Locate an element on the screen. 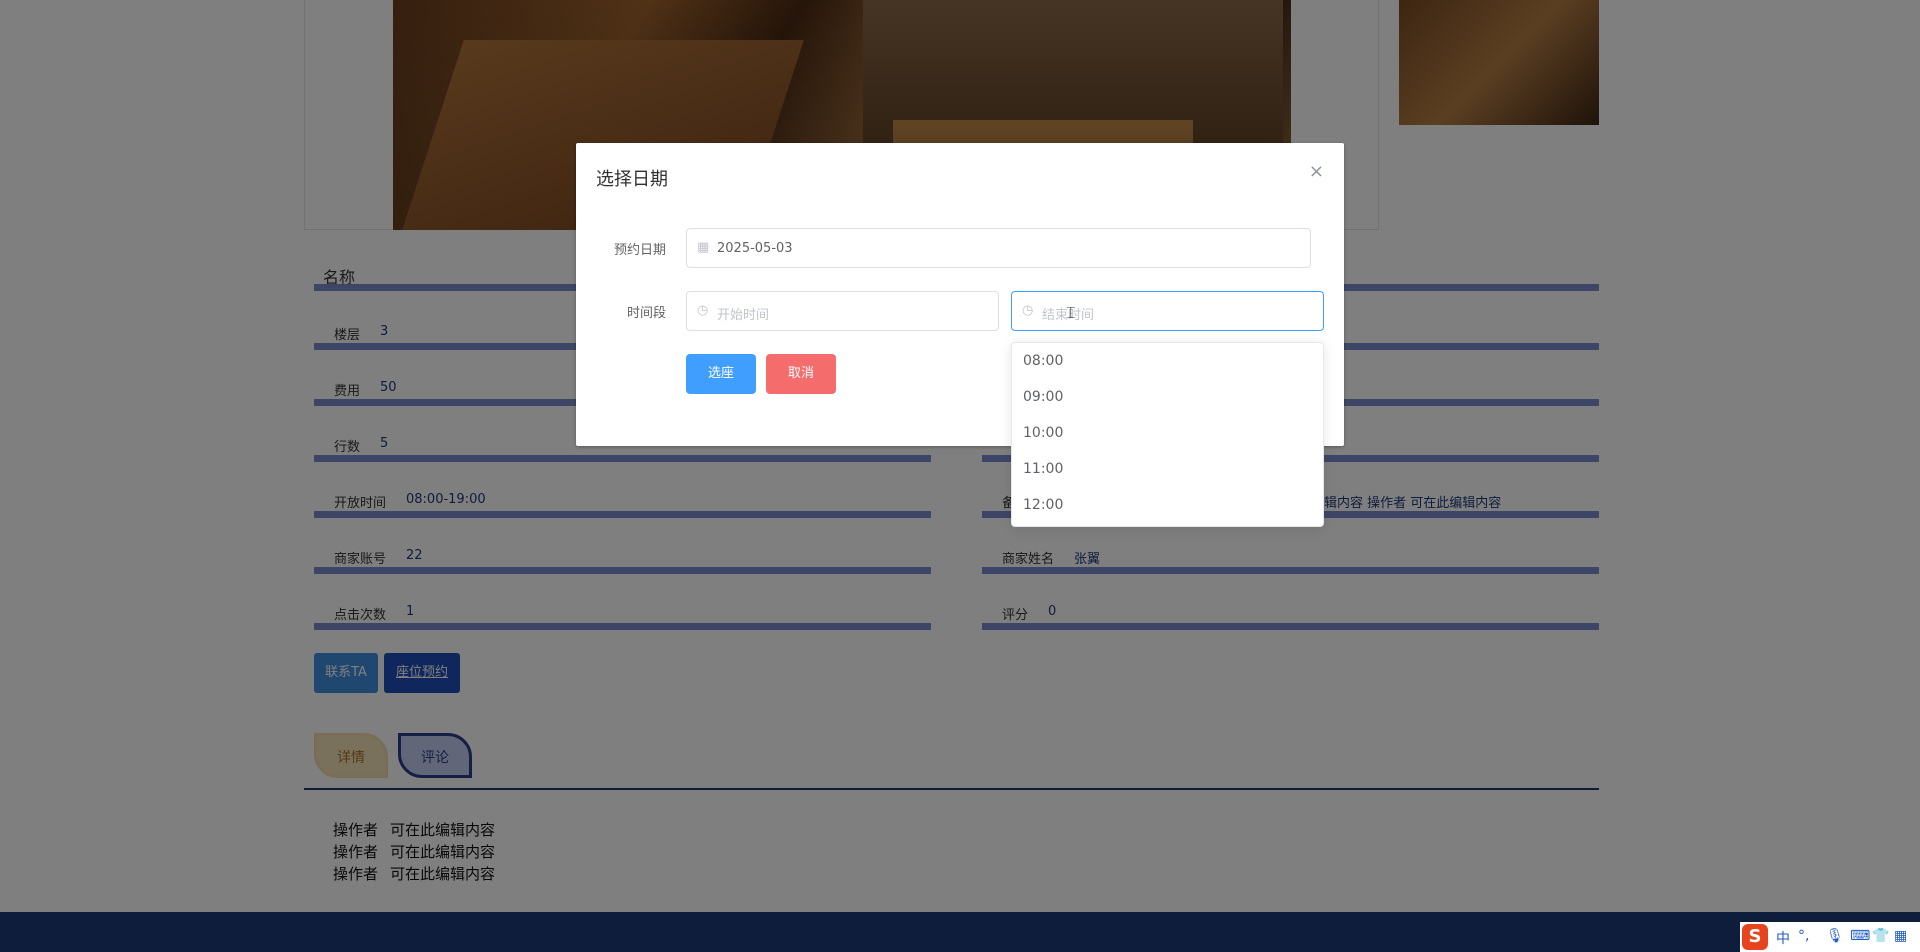 This screenshot has width=1920, height=952. skin-icon: 👕 is located at coordinates (1880, 936).